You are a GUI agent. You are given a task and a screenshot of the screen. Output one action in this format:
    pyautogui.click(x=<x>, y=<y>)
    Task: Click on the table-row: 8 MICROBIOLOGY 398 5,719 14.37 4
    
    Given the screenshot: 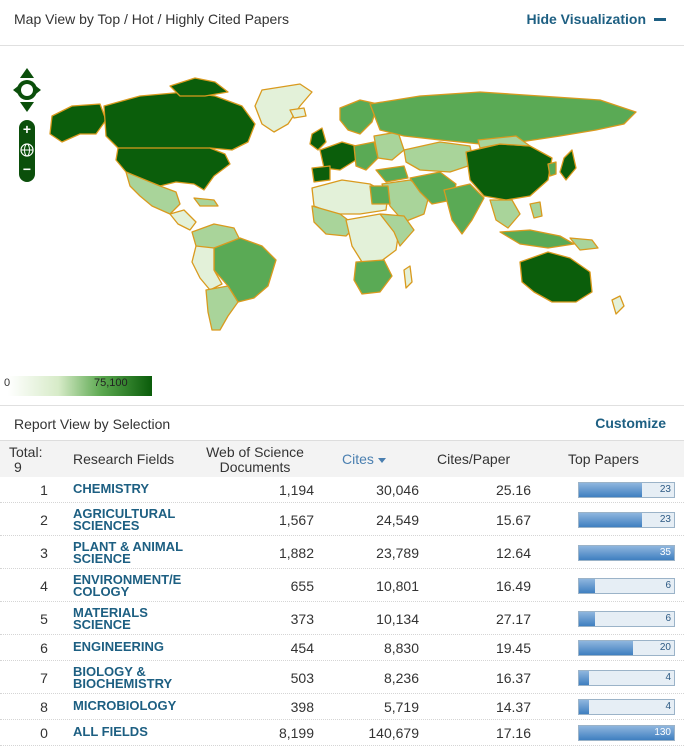 What is the action you would take?
    pyautogui.click(x=342, y=707)
    